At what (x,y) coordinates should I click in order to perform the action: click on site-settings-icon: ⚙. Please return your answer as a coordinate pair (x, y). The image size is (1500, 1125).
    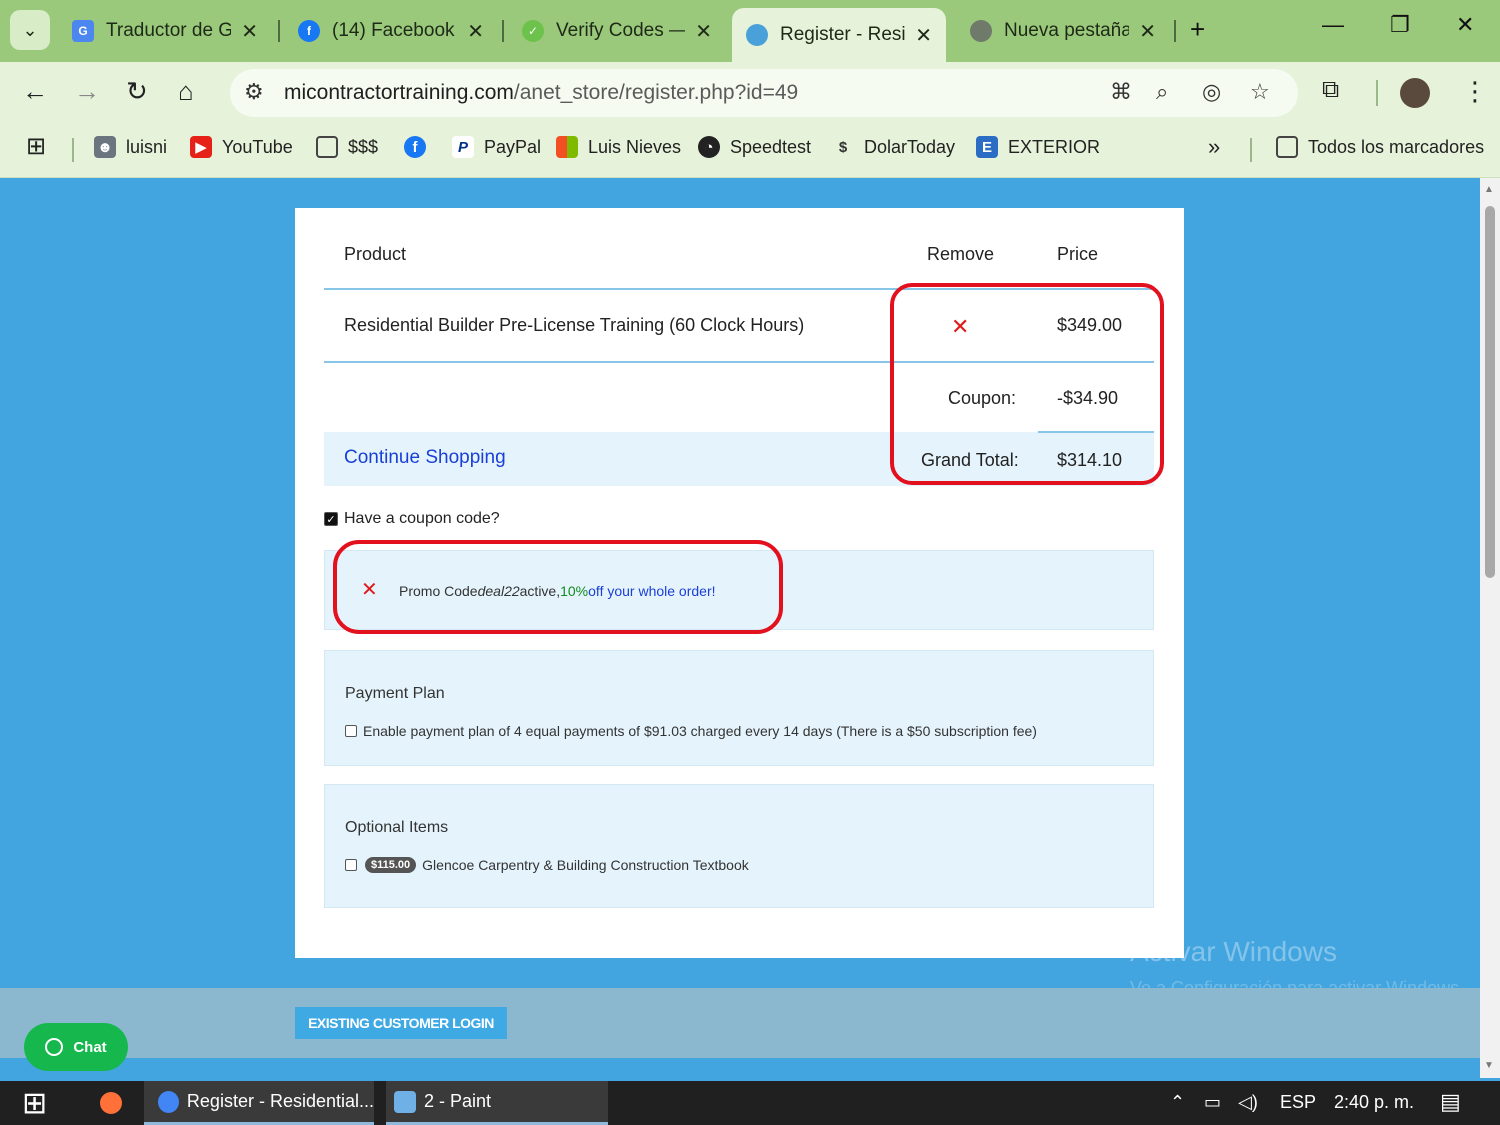
    Looking at the image, I should click on (254, 92).